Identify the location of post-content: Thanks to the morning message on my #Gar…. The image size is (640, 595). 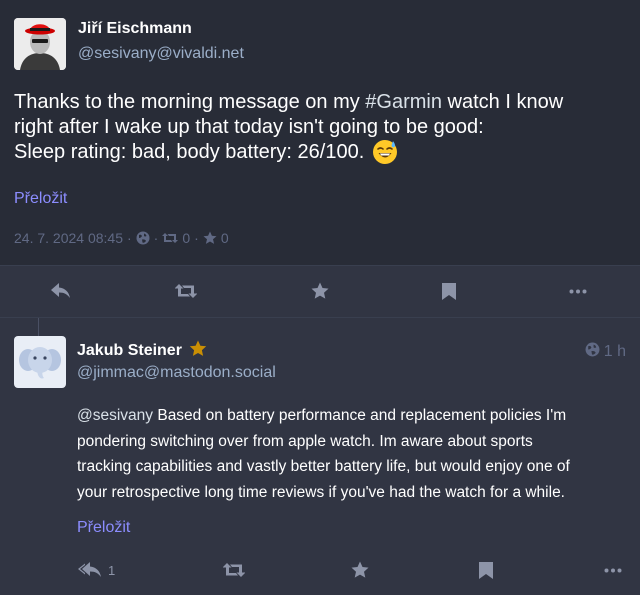
(324, 127).